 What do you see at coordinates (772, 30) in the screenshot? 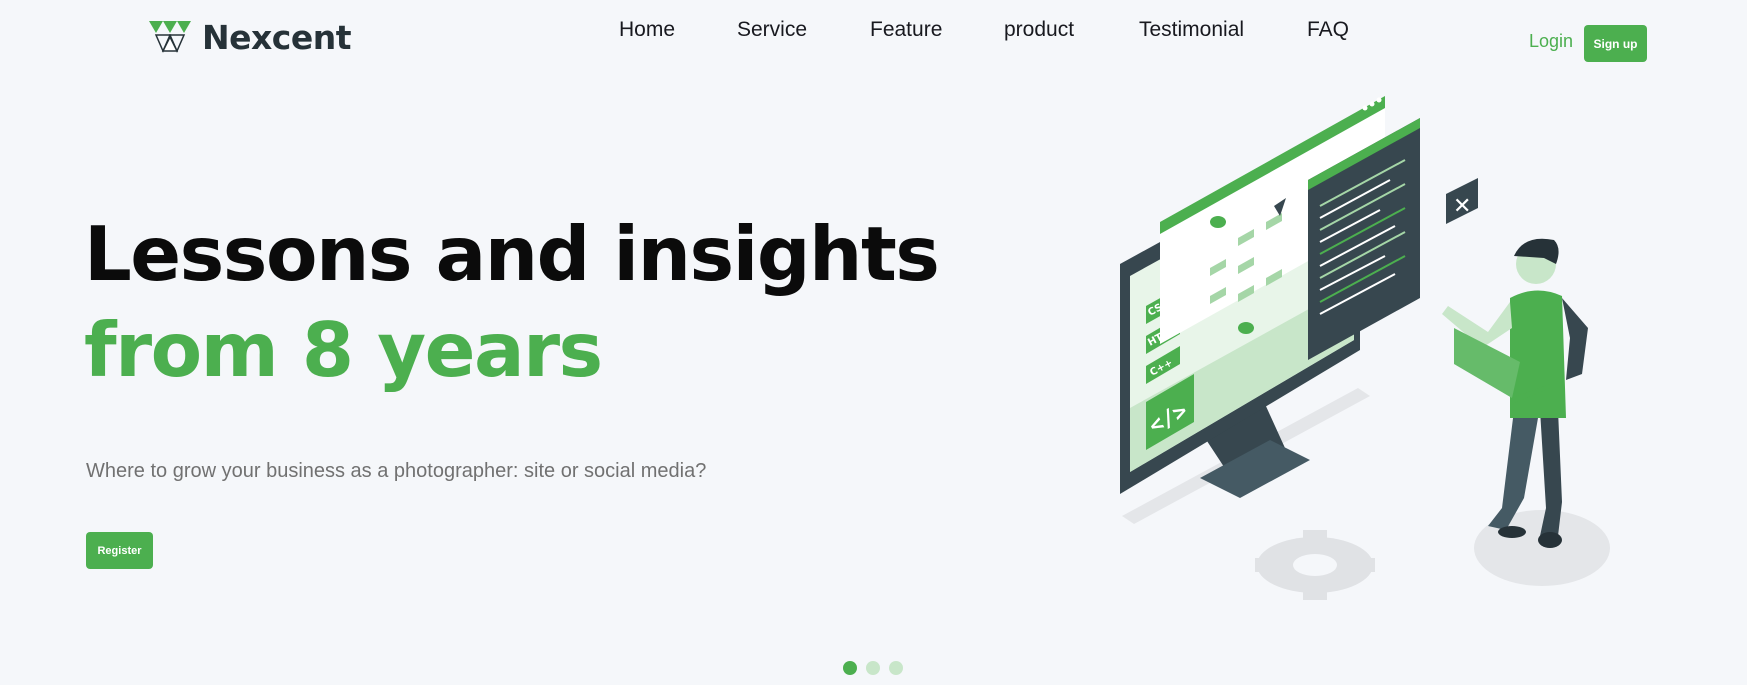
I see `nav-service: Service` at bounding box center [772, 30].